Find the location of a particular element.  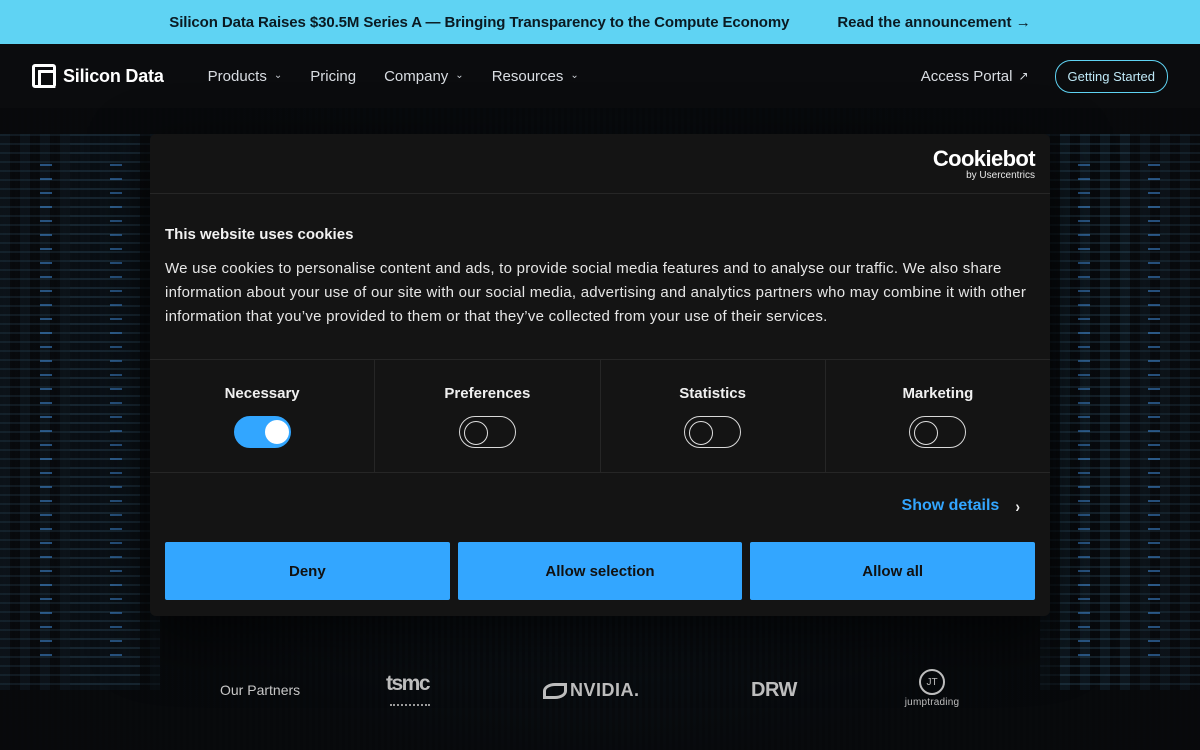

toggle-label: Necessary is located at coordinates (262, 393).